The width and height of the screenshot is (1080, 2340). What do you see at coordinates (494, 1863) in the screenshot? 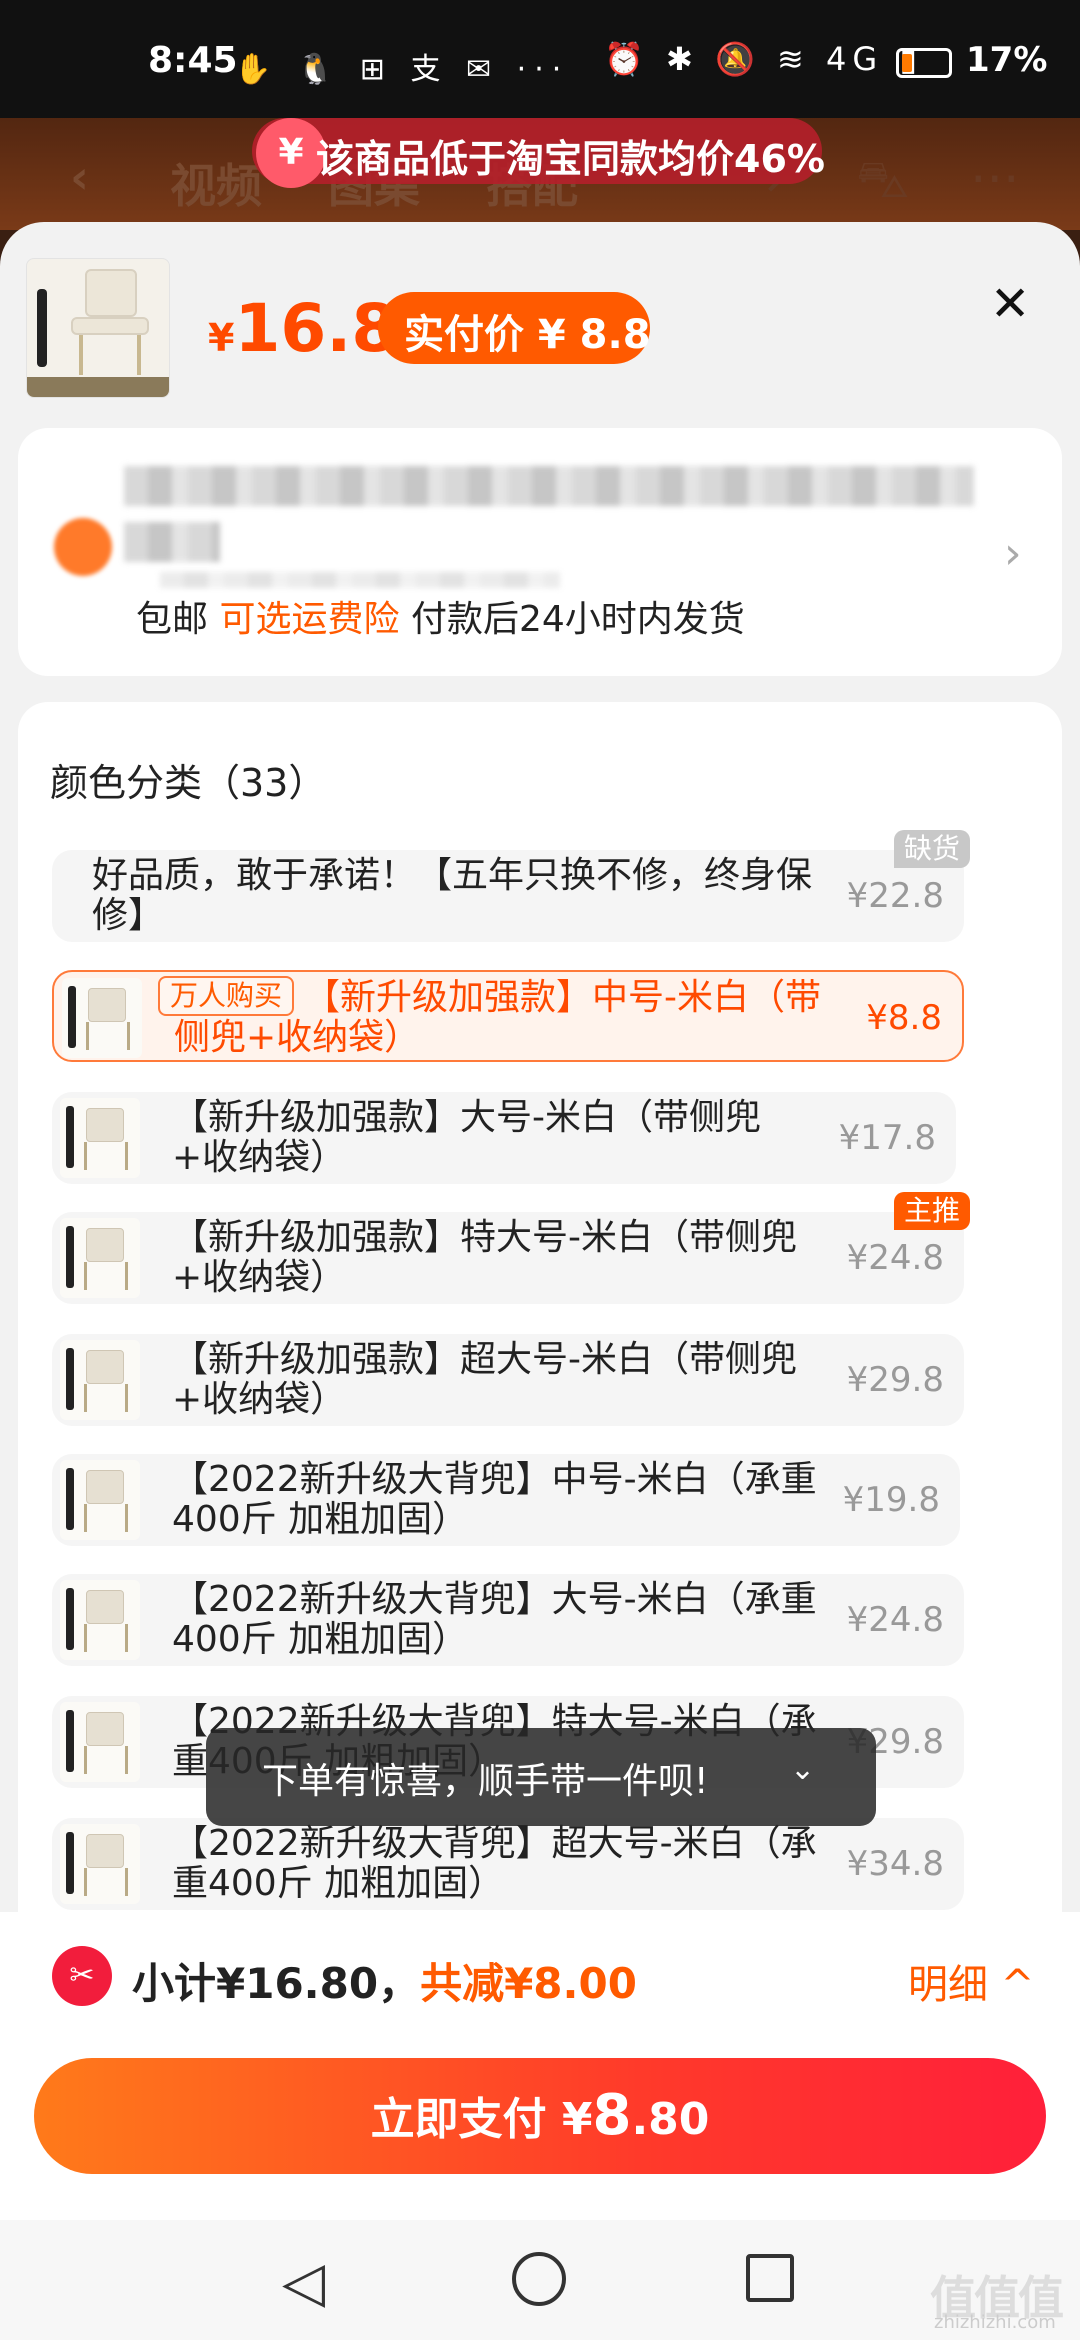
I see `option-name: 【2022新升级大背兜】超大号-米白（承重400斤 加粗加固）` at bounding box center [494, 1863].